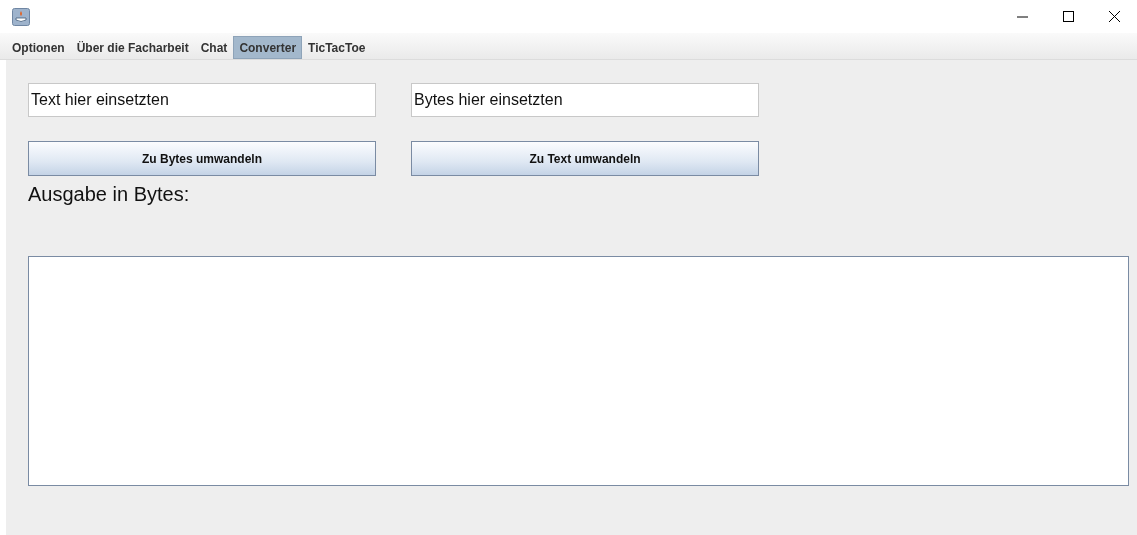  I want to click on close-icon, so click(1114, 16).